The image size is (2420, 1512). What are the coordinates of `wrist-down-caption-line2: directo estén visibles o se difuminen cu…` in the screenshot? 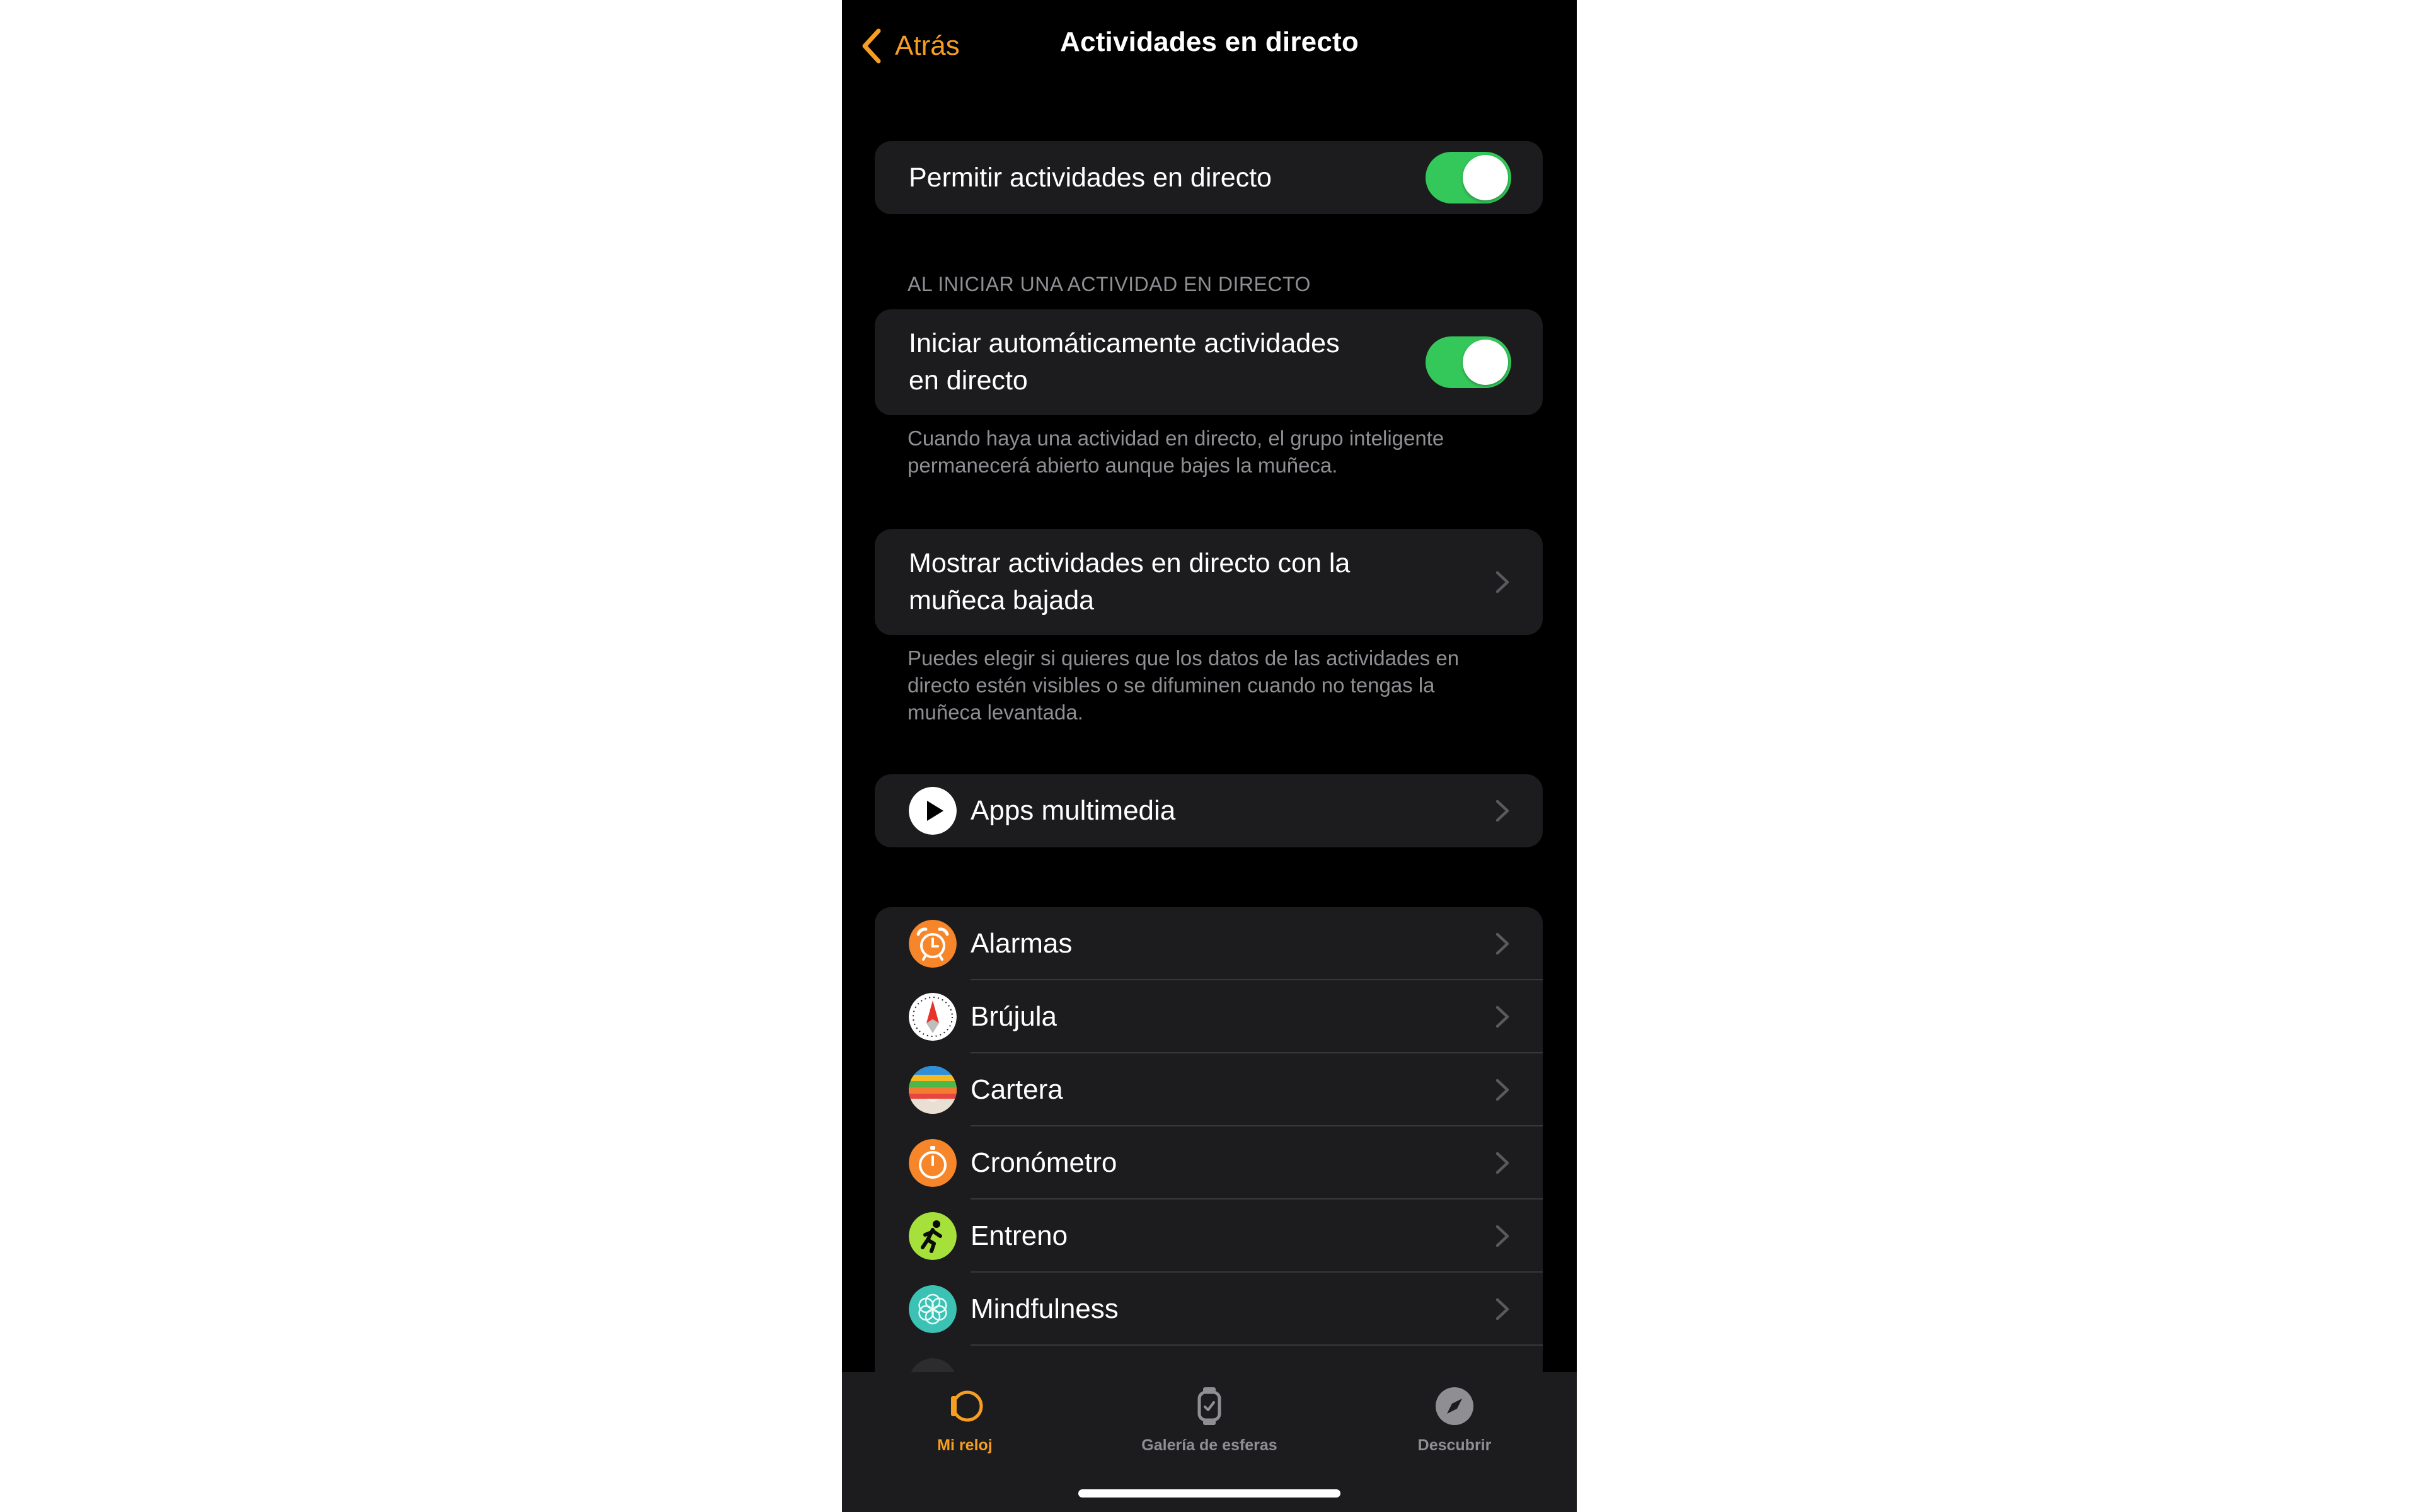 It's located at (1172, 685).